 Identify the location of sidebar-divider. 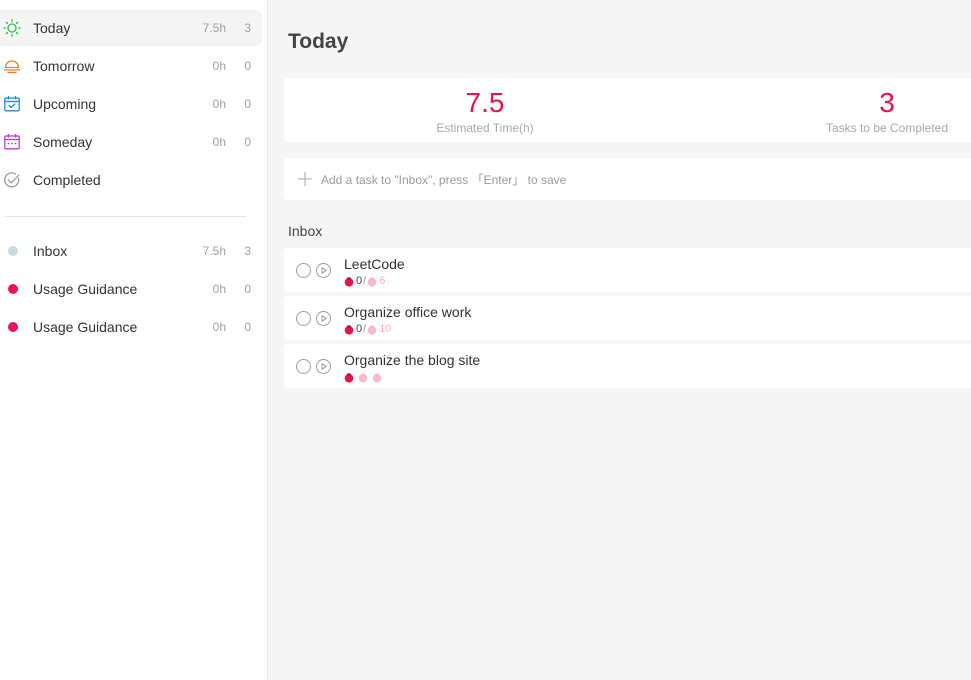
(125, 216).